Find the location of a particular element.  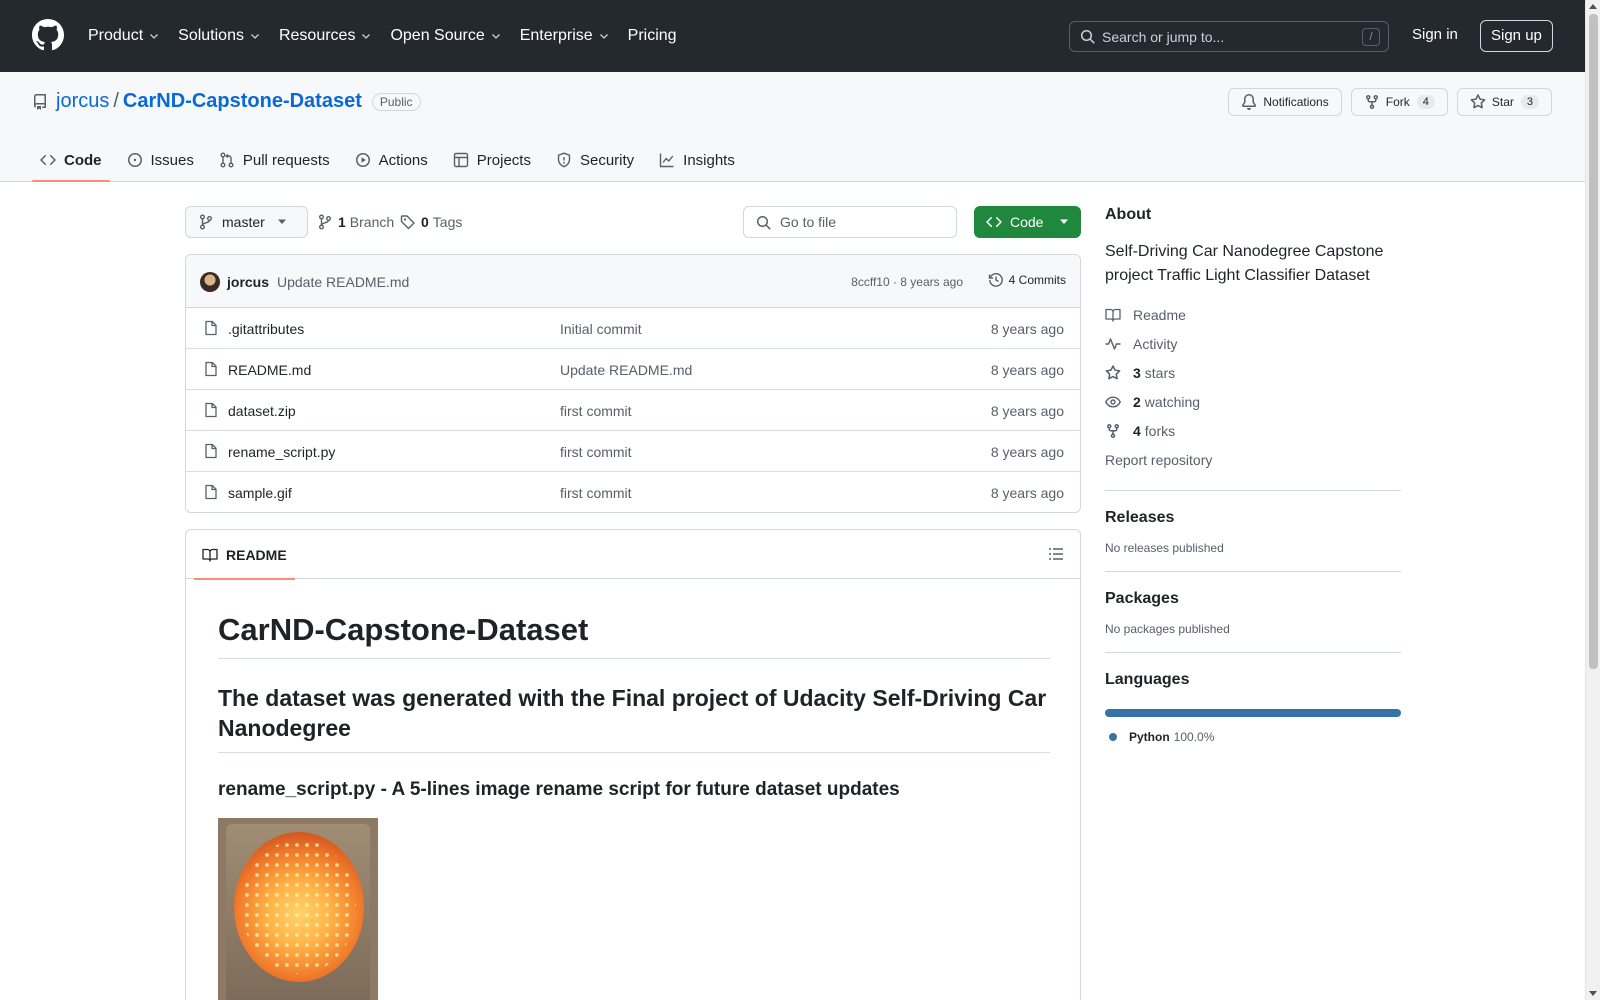

issue-icon is located at coordinates (134, 160).